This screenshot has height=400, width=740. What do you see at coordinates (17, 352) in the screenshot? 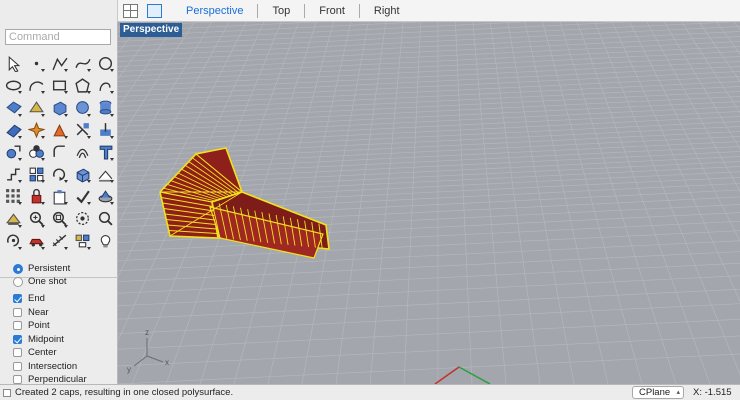
I see `center-checkbox` at bounding box center [17, 352].